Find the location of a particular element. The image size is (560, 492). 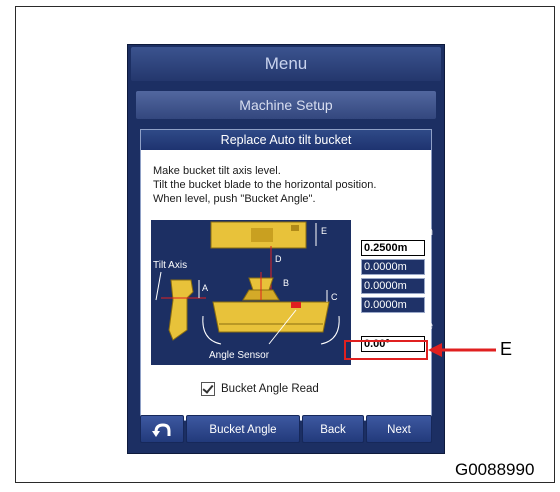

machine-setup-bar: Machine Setup is located at coordinates (286, 105).